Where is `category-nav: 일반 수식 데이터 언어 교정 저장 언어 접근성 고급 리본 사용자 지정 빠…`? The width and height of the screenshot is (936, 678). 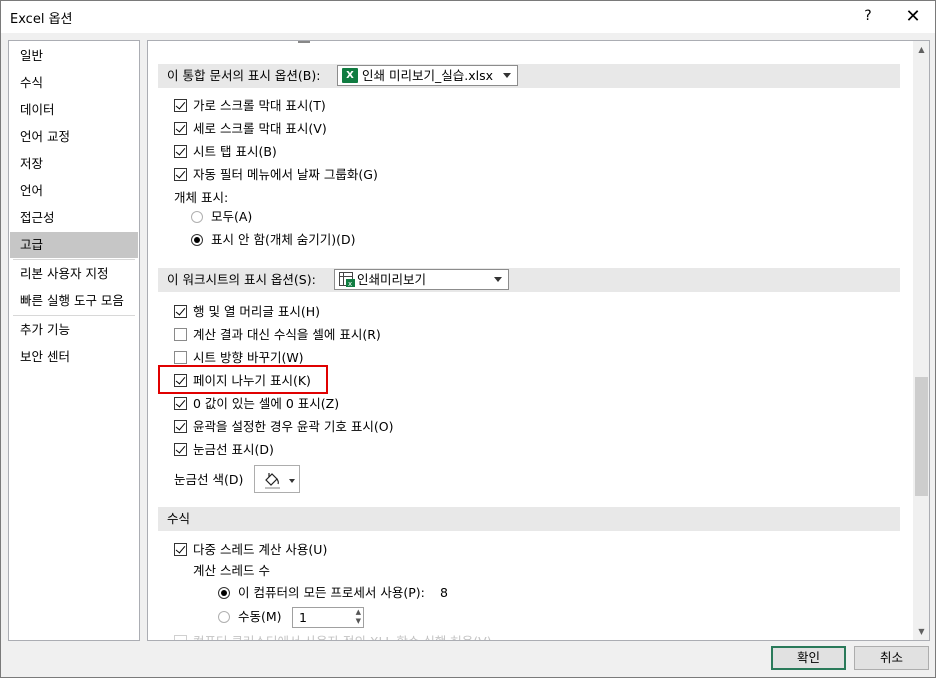 category-nav: 일반 수식 데이터 언어 교정 저장 언어 접근성 고급 리본 사용자 지정 빠… is located at coordinates (74, 340).